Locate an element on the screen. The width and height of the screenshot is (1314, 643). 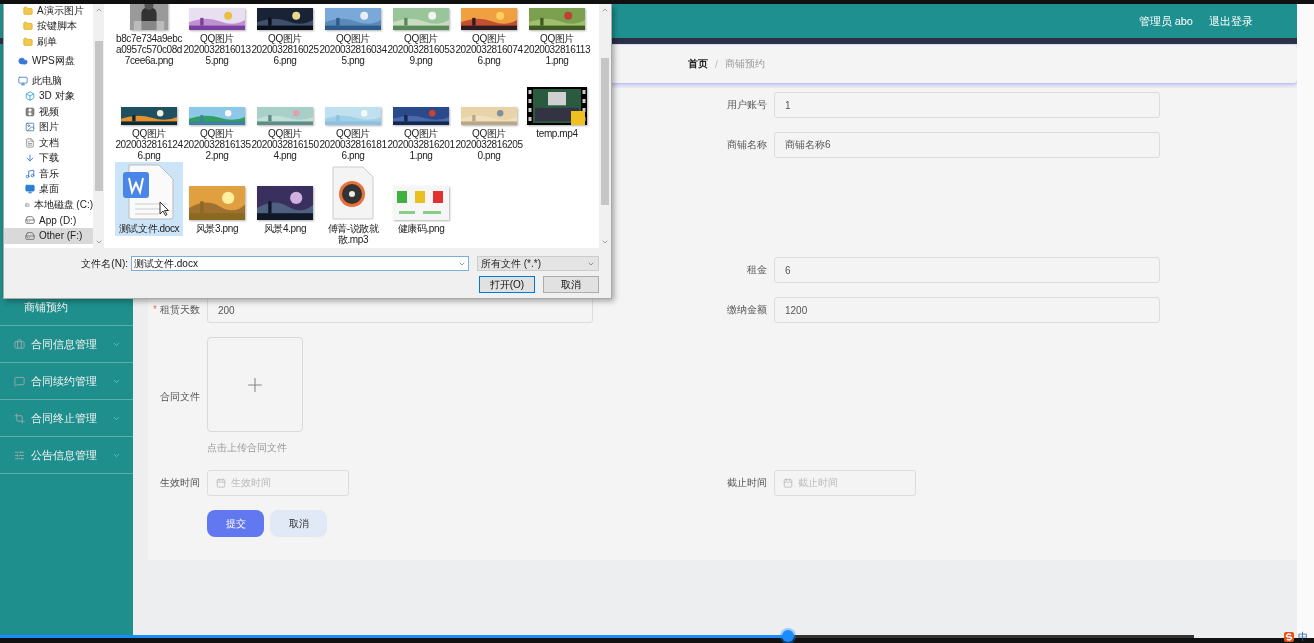
upload-area is located at coordinates (255, 384).